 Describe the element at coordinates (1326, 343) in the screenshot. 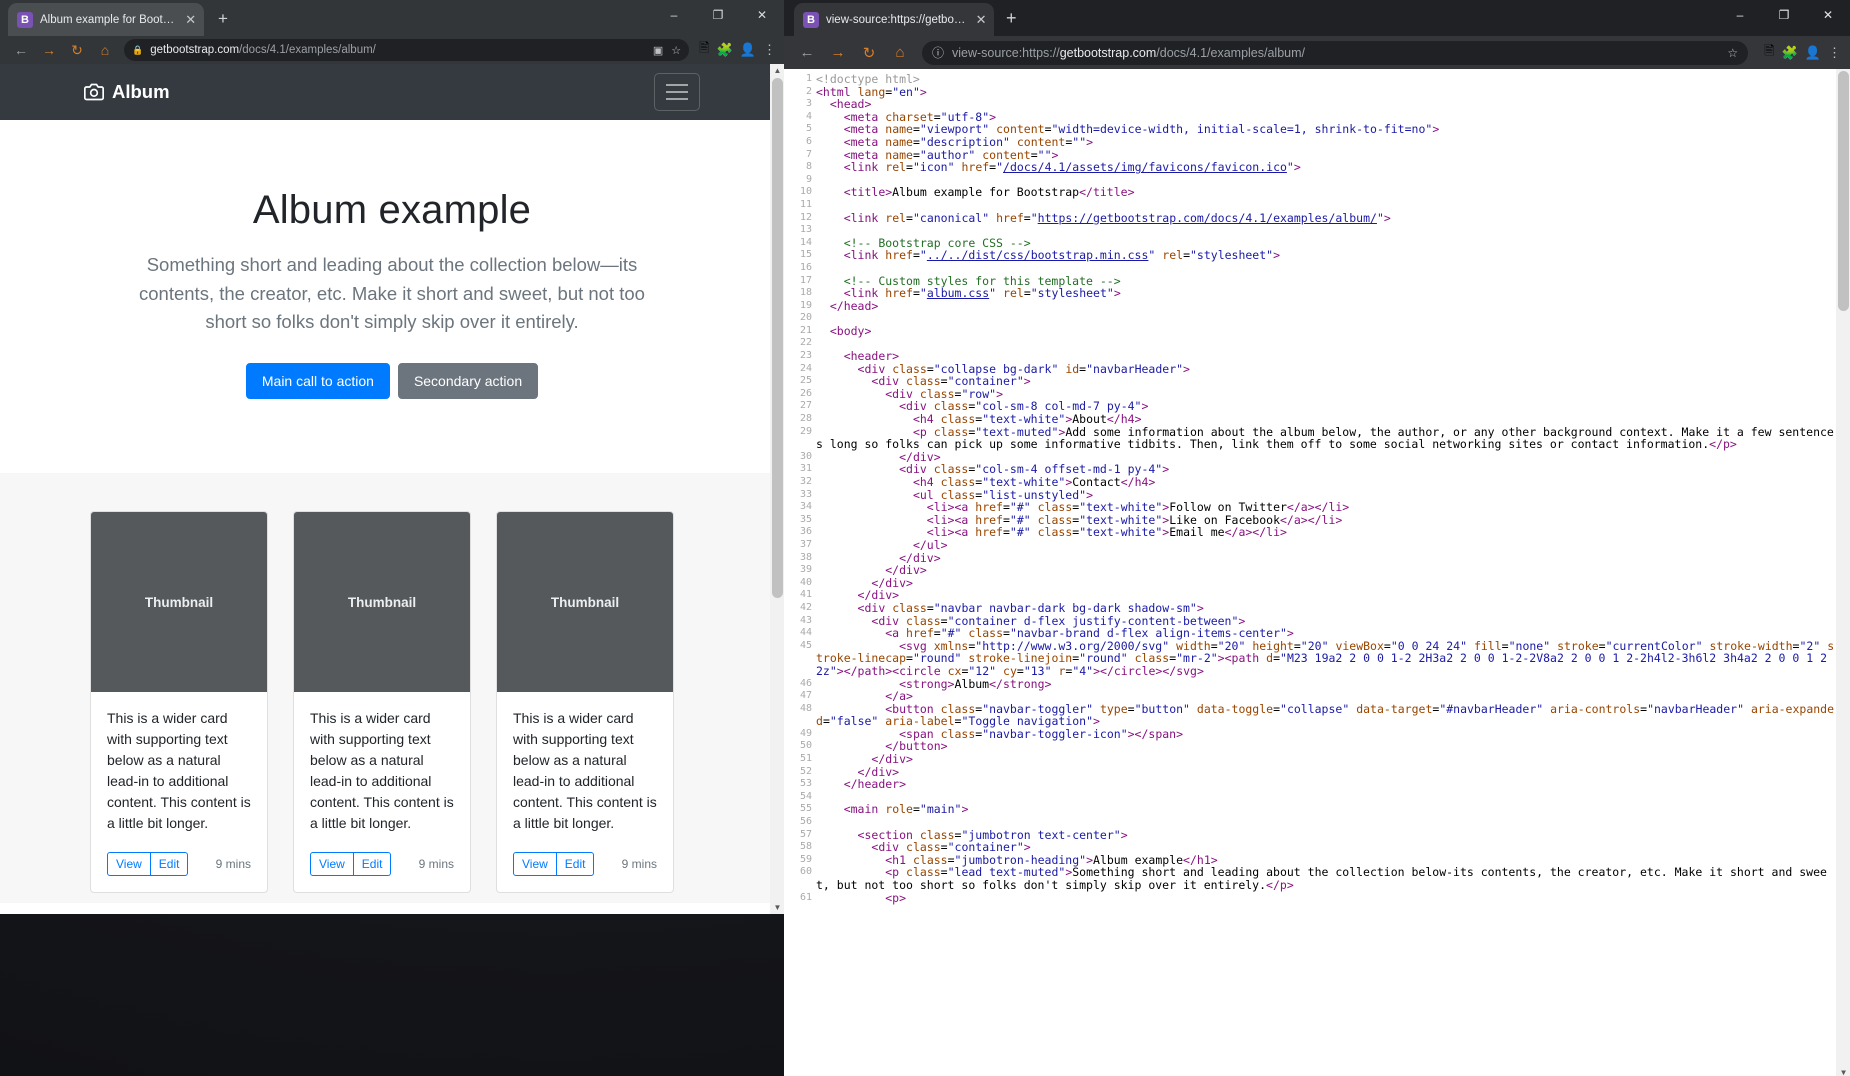

I see `source-line` at that location.